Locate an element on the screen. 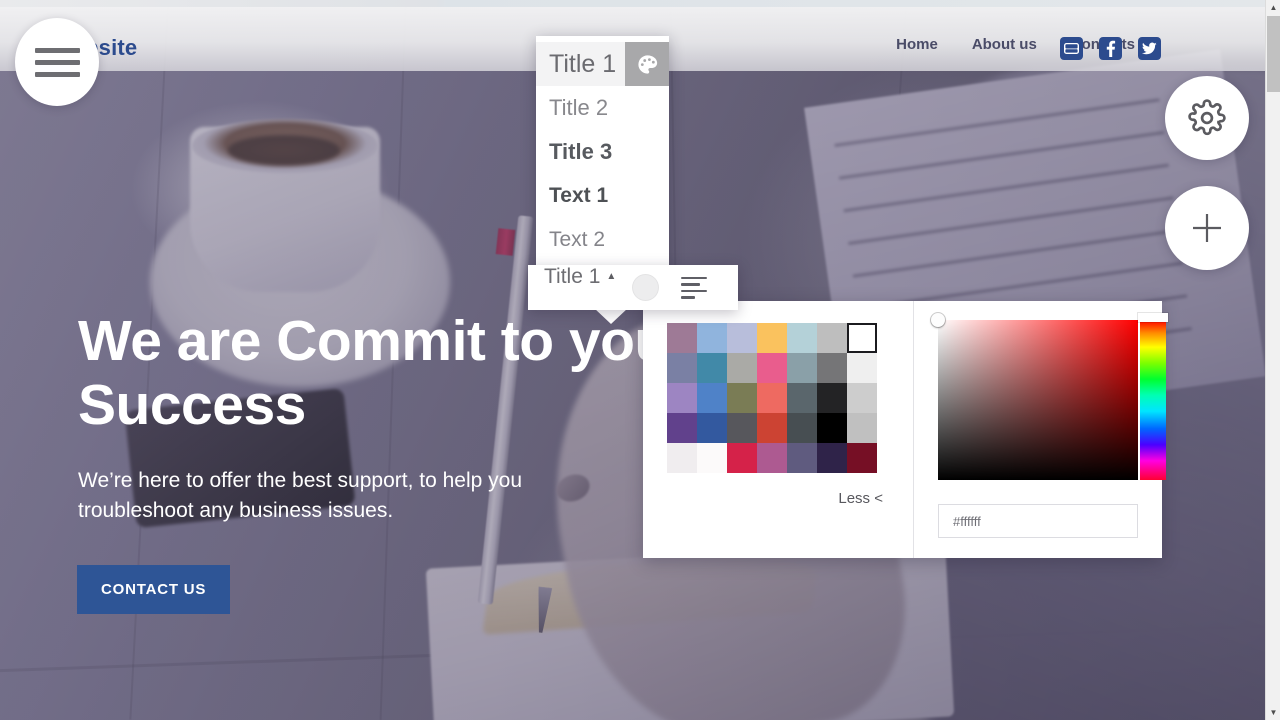  style-select-button: Title 1 ▲ is located at coordinates (578, 287).